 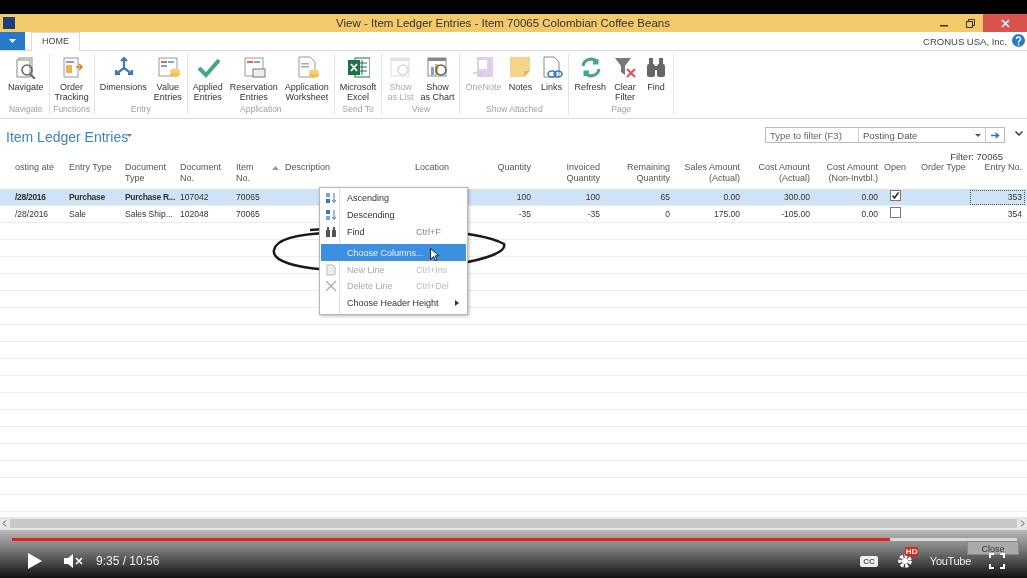 I want to click on play-icon, so click(x=35, y=561).